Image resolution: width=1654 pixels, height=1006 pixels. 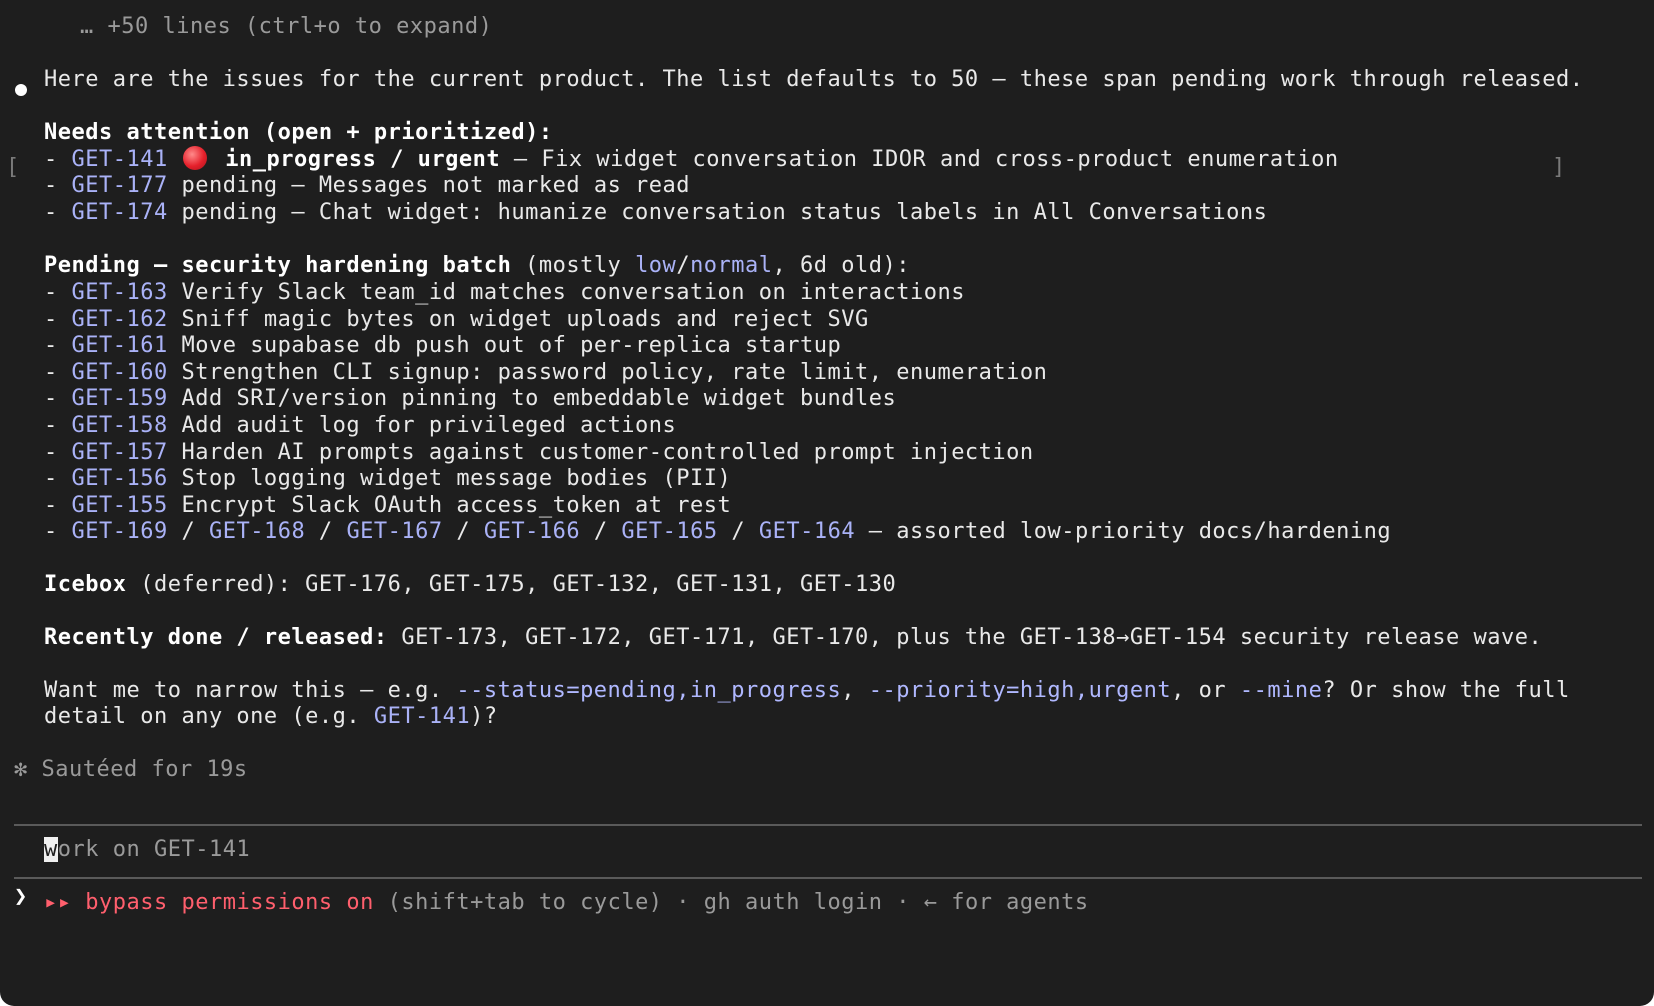 I want to click on done-label: Recently done / released:, so click(x=216, y=637).